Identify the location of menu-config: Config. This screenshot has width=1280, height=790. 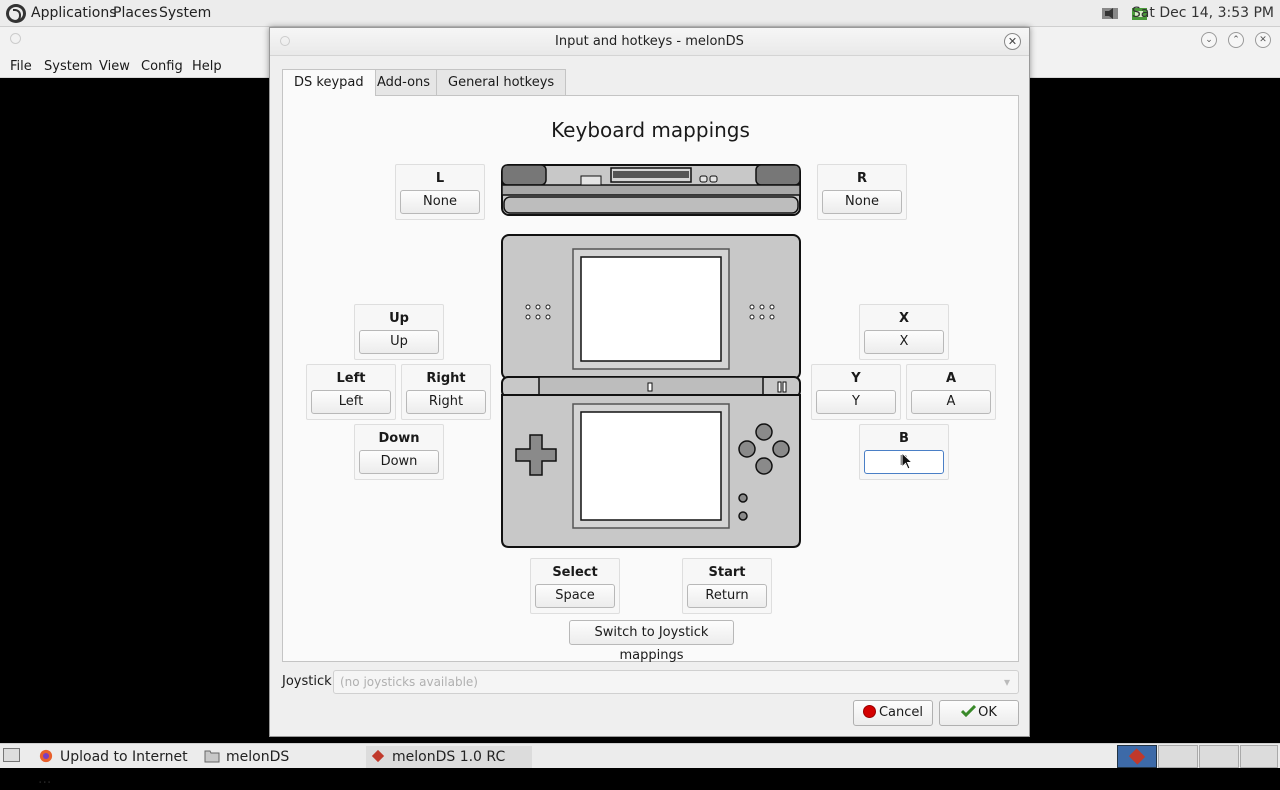
(162, 66).